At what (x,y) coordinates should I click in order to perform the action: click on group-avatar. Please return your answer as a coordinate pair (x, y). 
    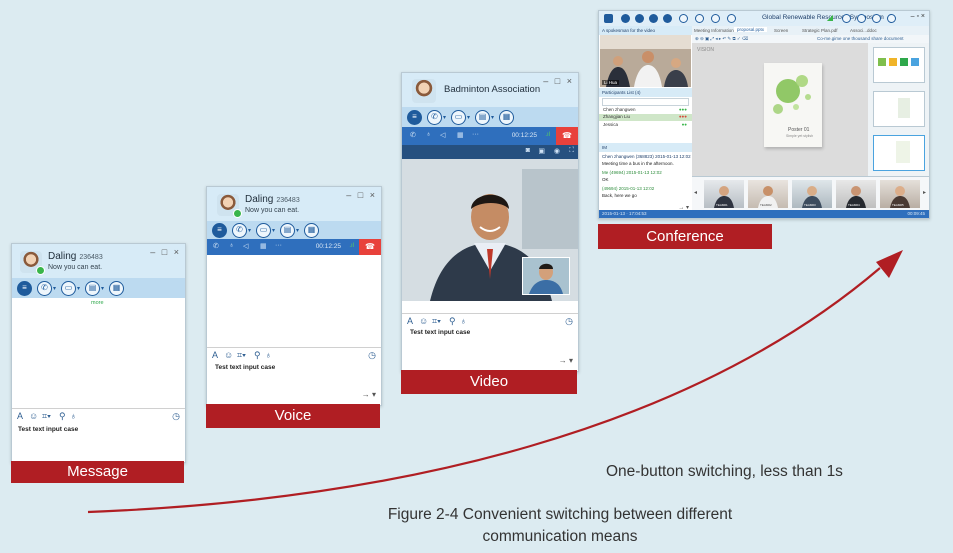
    Looking at the image, I should click on (424, 91).